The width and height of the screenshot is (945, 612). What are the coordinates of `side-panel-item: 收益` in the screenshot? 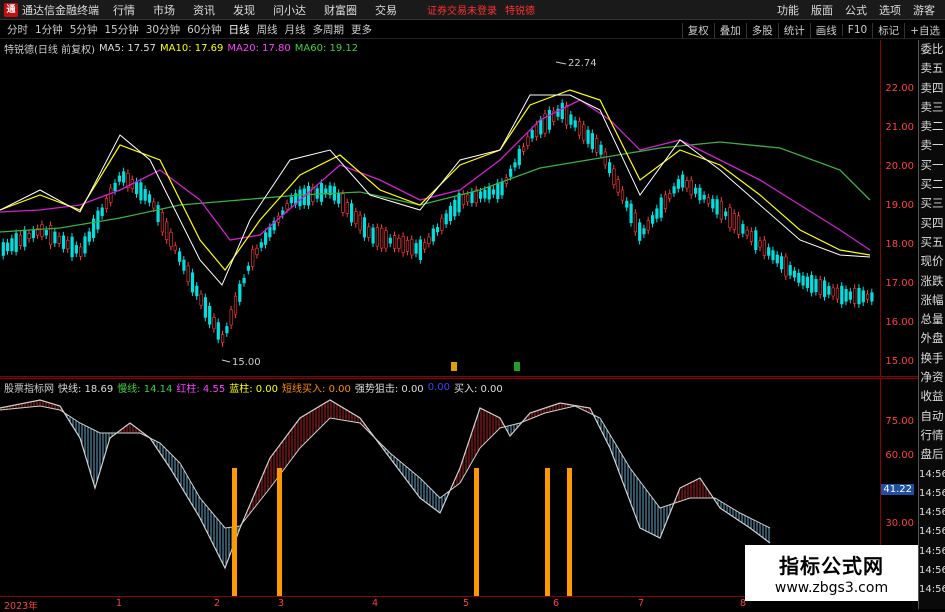 It's located at (932, 396).